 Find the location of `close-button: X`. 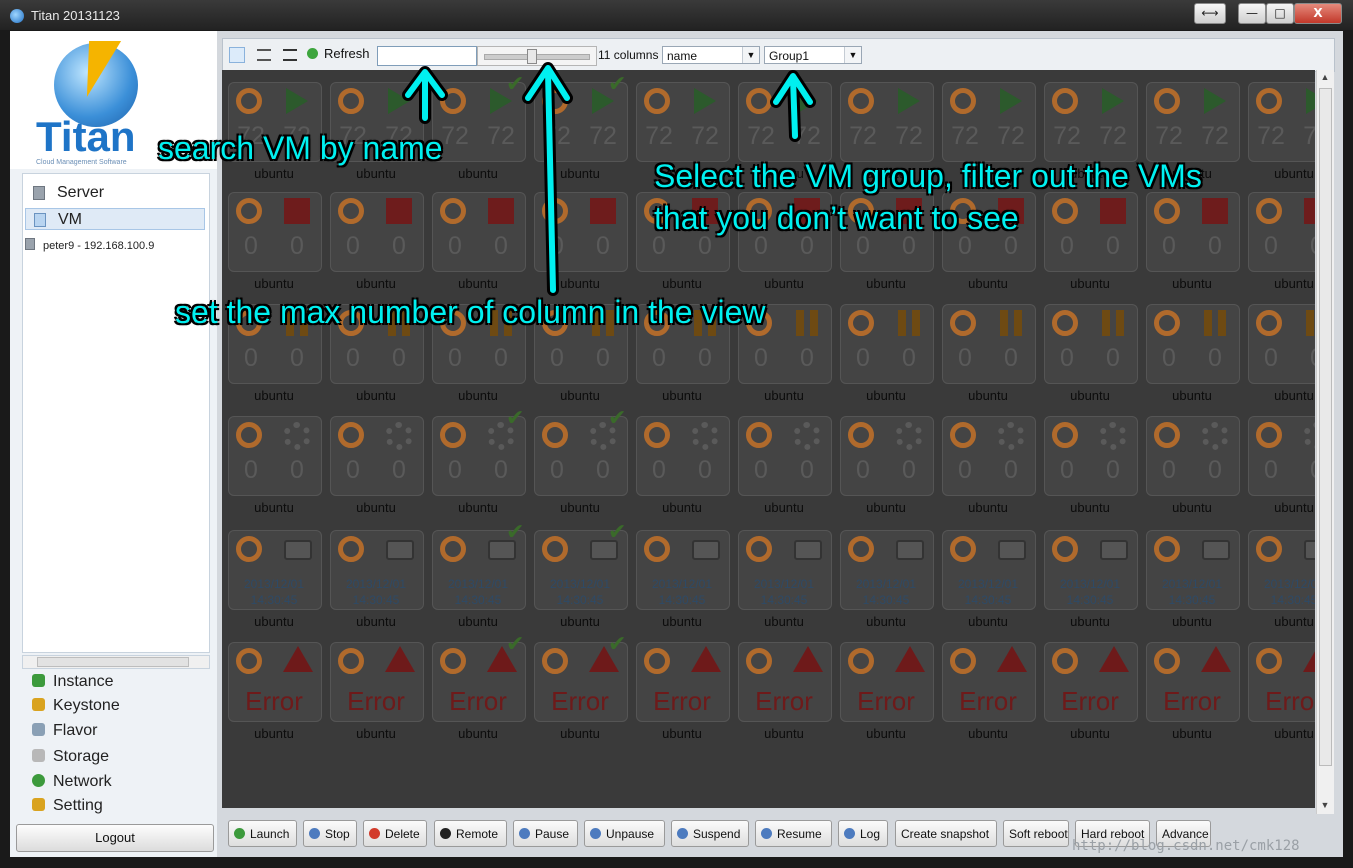

close-button: X is located at coordinates (1318, 13).